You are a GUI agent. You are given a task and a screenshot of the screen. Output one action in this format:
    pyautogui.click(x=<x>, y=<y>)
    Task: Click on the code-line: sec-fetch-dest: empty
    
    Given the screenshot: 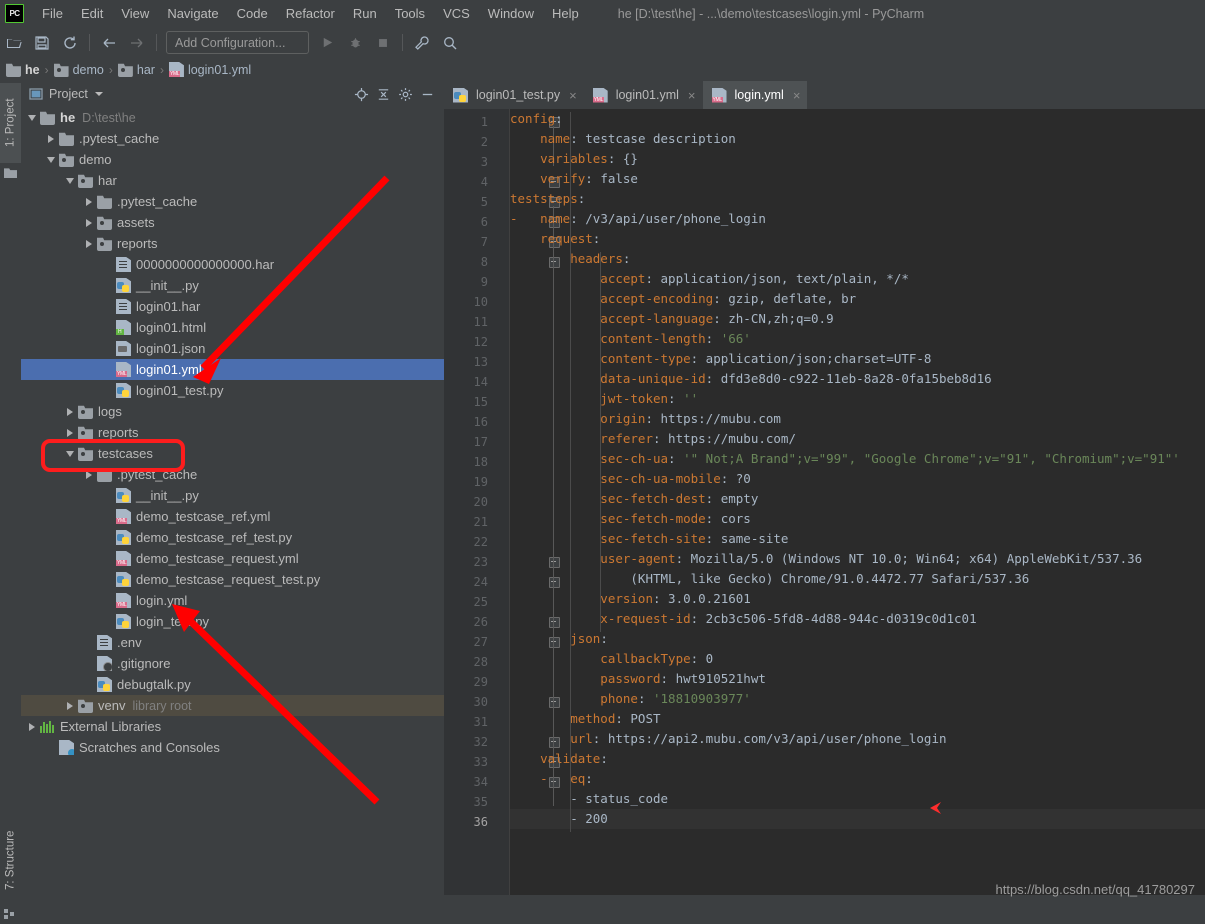 What is the action you would take?
    pyautogui.click(x=857, y=499)
    